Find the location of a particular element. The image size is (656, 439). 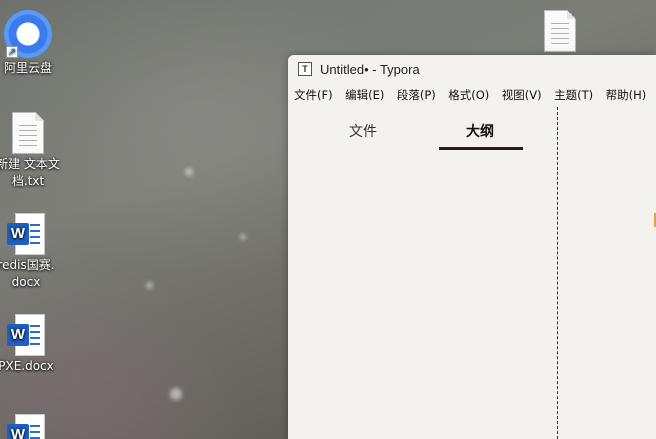

aliyun-drive-icon: ↗ is located at coordinates (28, 34).